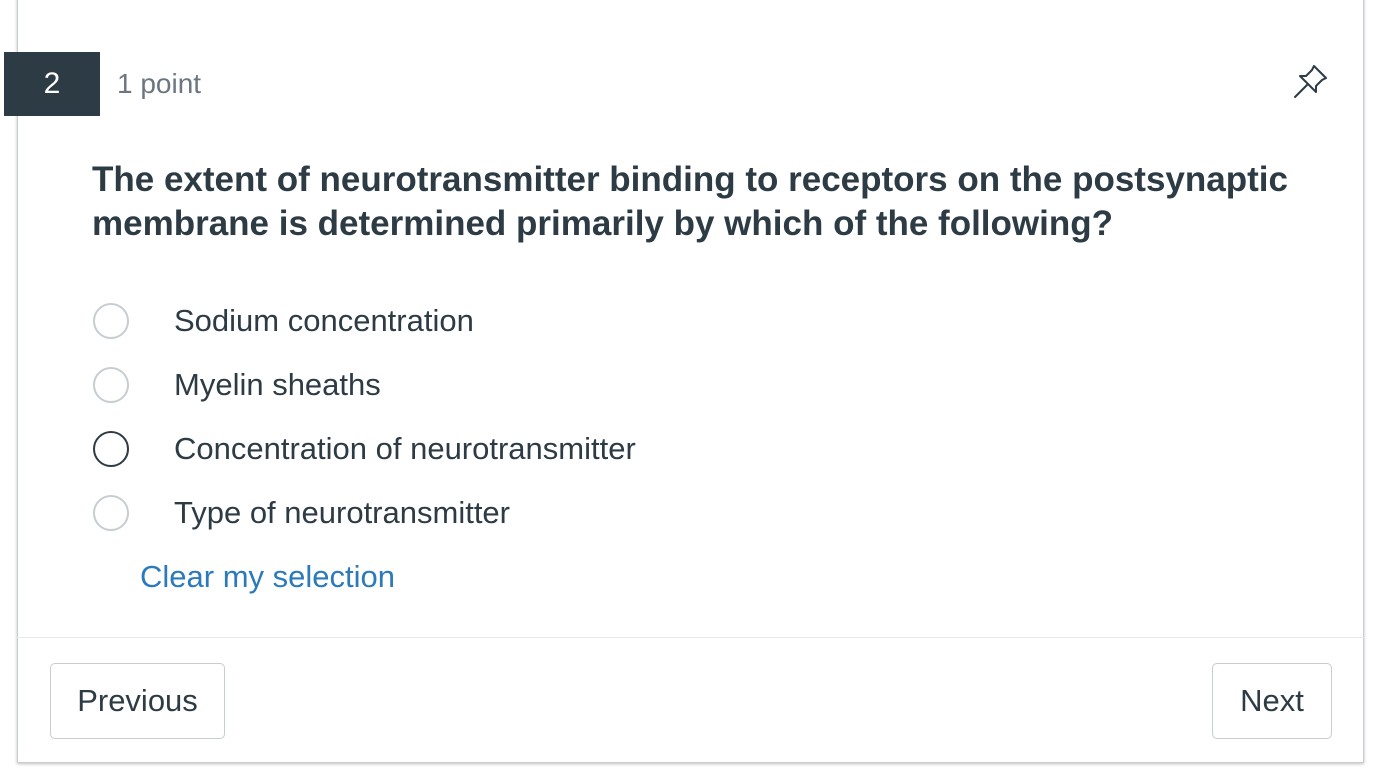  I want to click on answer-option-3: Concentration of neurotransmitter, so click(364, 449).